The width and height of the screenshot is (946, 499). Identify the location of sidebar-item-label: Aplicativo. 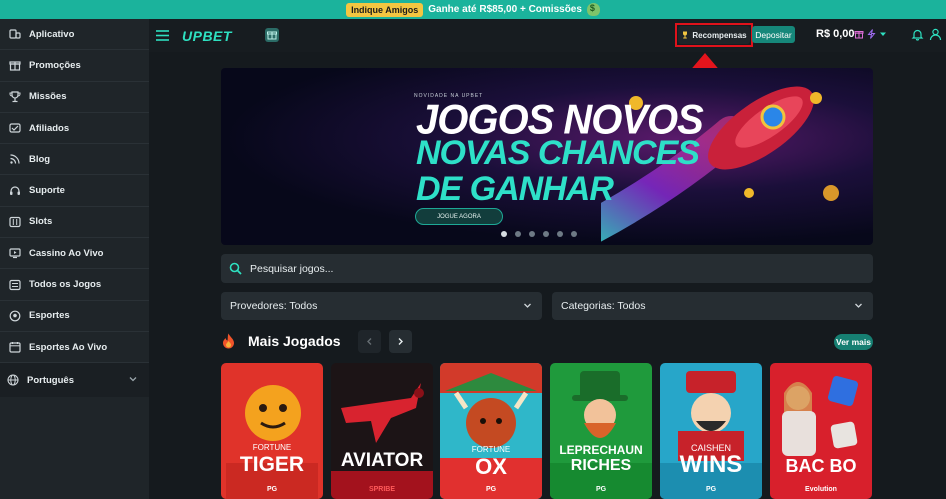
(52, 34).